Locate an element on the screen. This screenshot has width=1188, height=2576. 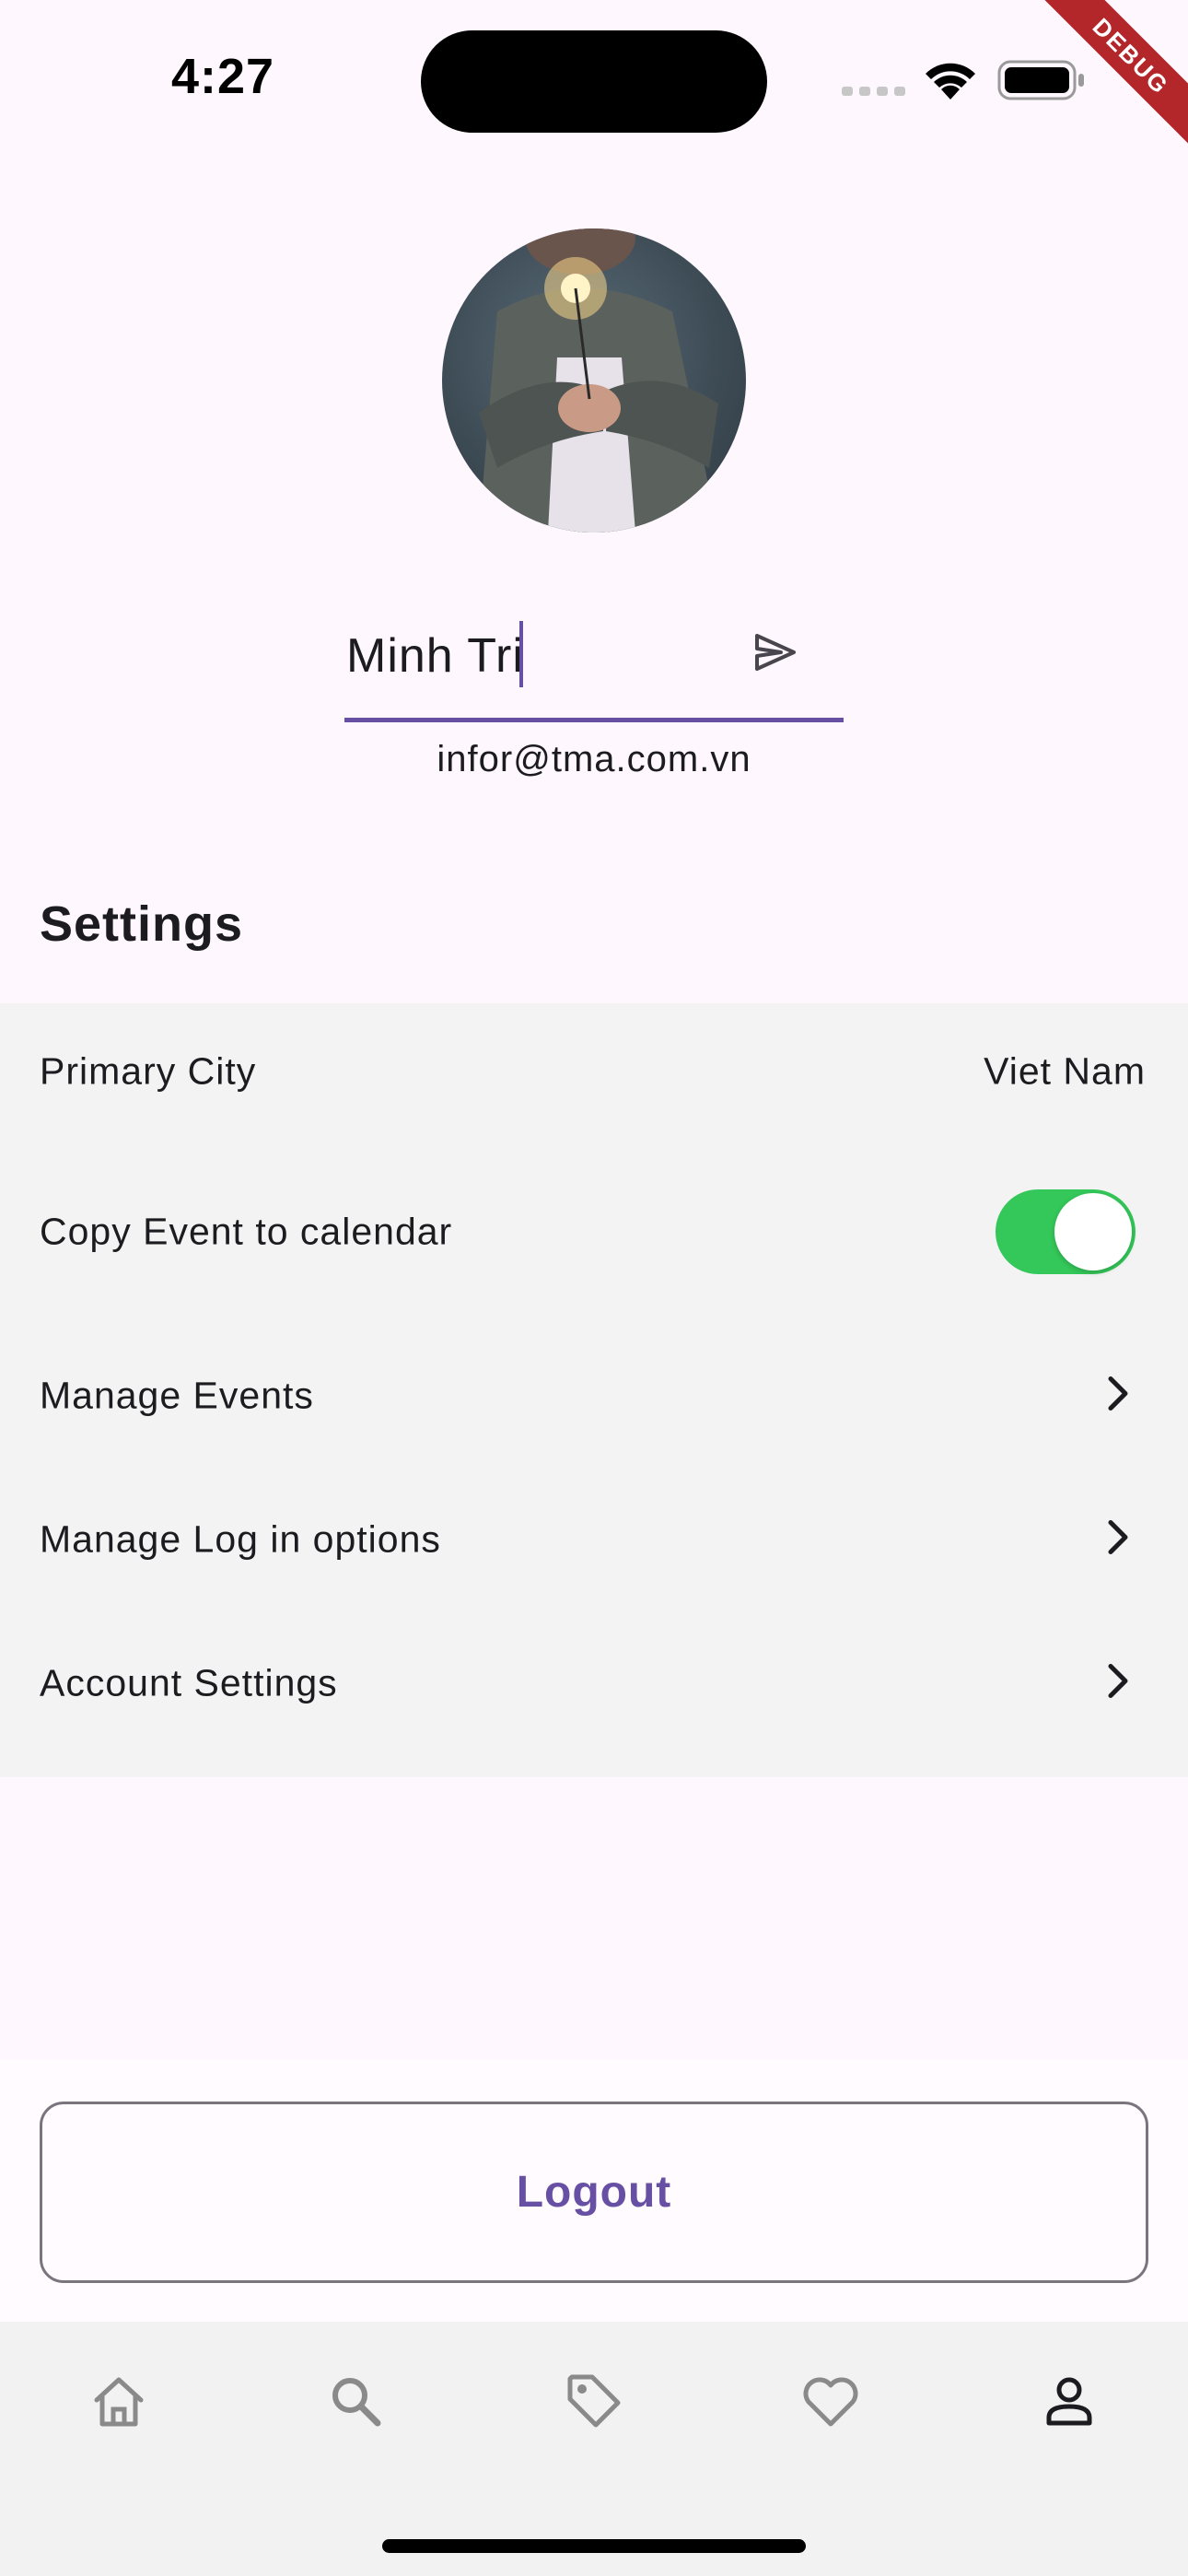
name-input-value: Minh Tri is located at coordinates (435, 656).